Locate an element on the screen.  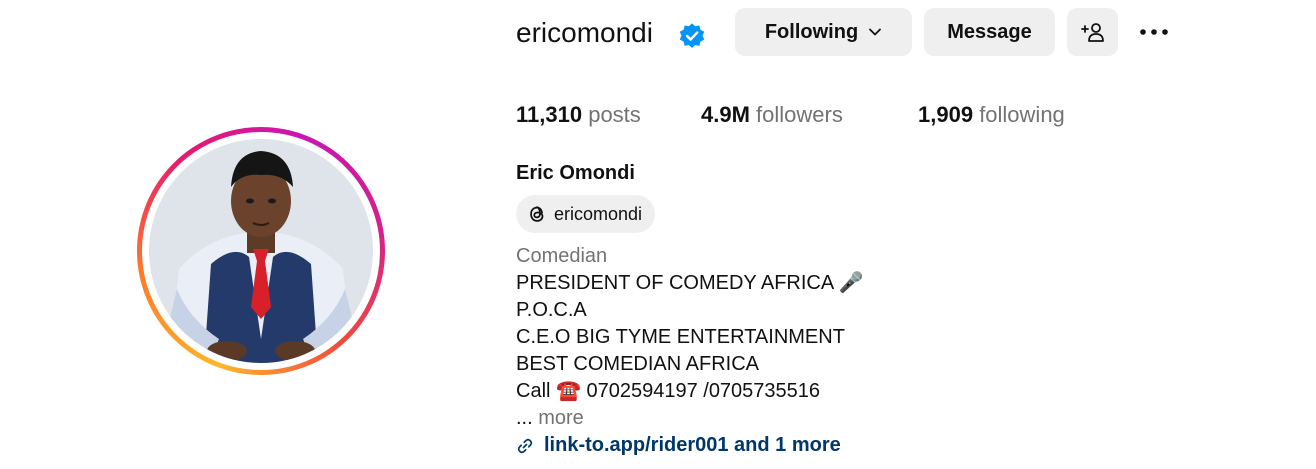
threads-icon is located at coordinates (537, 214).